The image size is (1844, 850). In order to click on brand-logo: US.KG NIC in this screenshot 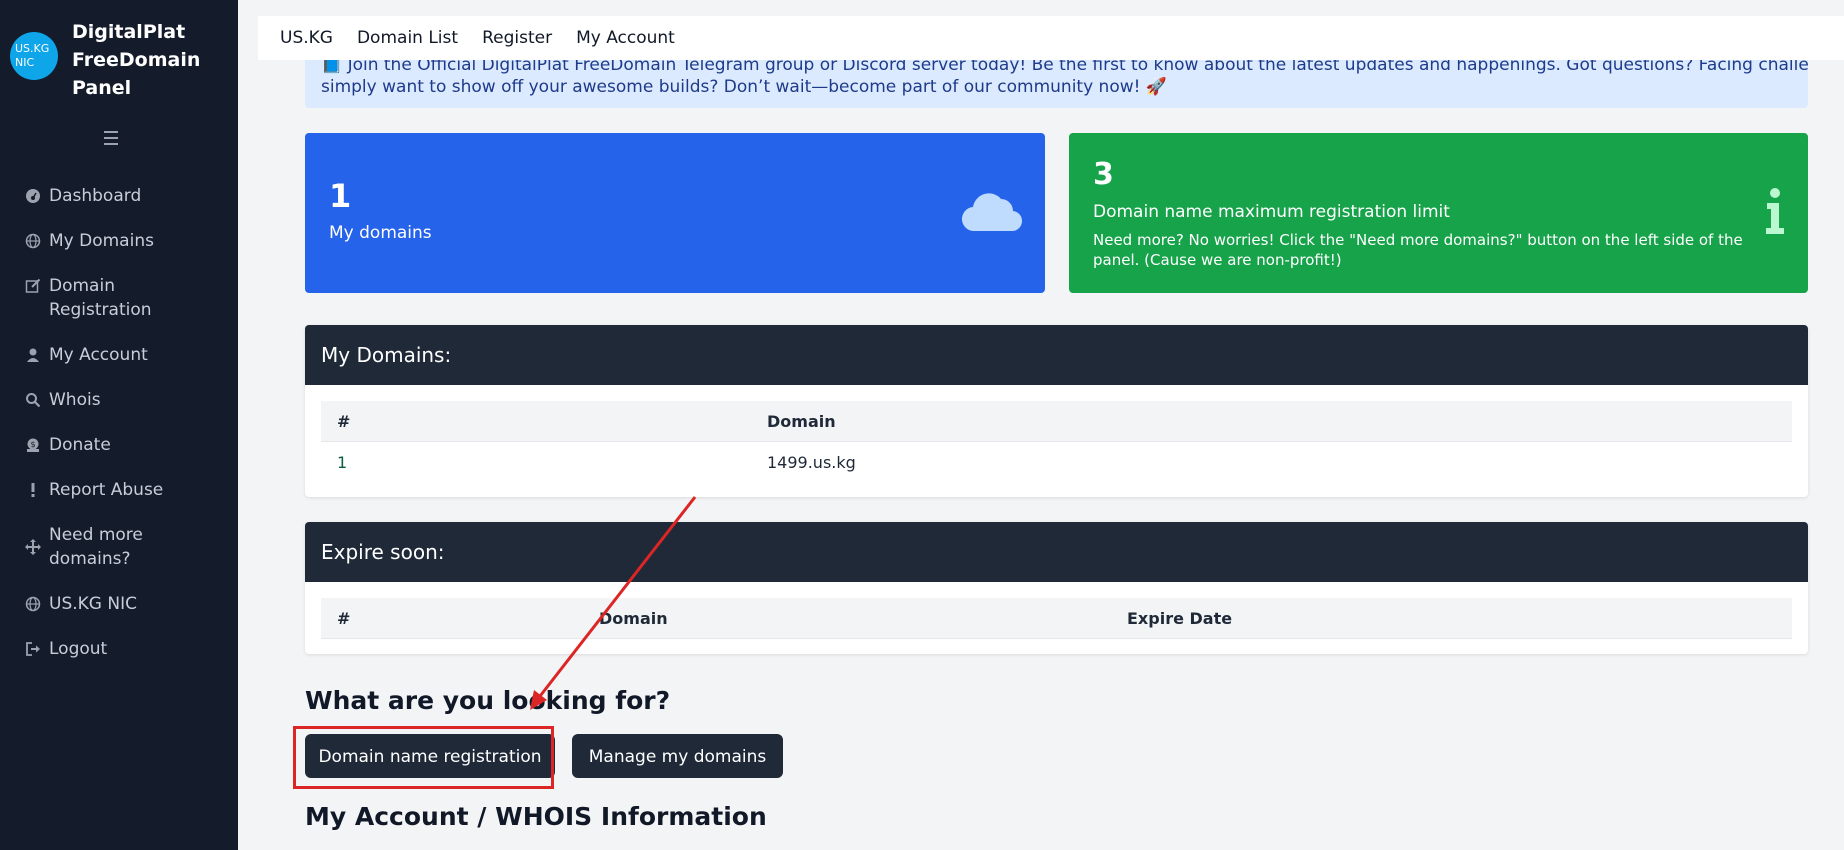, I will do `click(34, 56)`.